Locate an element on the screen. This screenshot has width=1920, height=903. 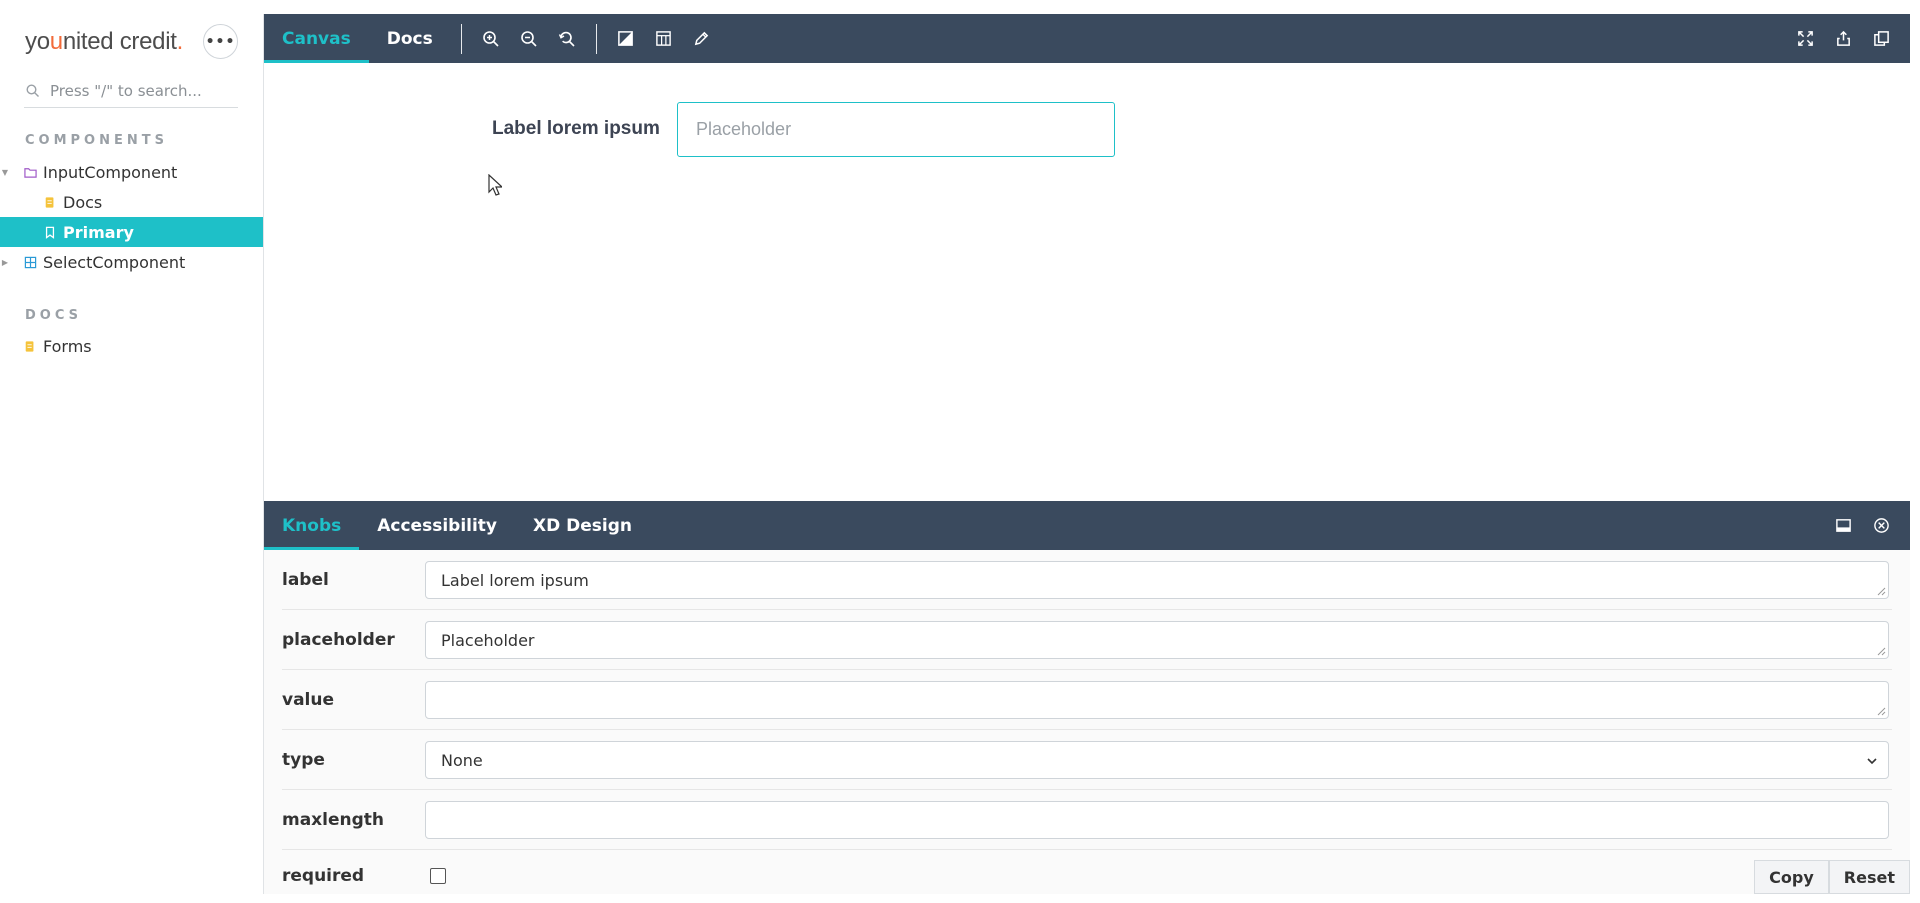
knob-maxlength-field is located at coordinates (1157, 820).